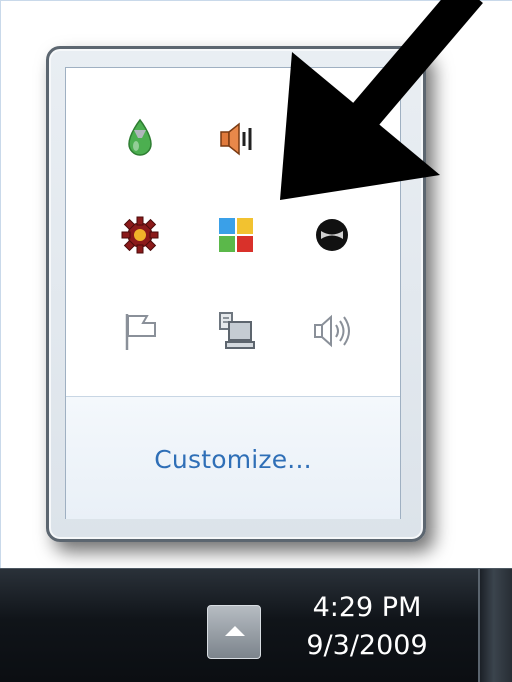  I want to click on clock-date: 9/3/2009, so click(367, 645).